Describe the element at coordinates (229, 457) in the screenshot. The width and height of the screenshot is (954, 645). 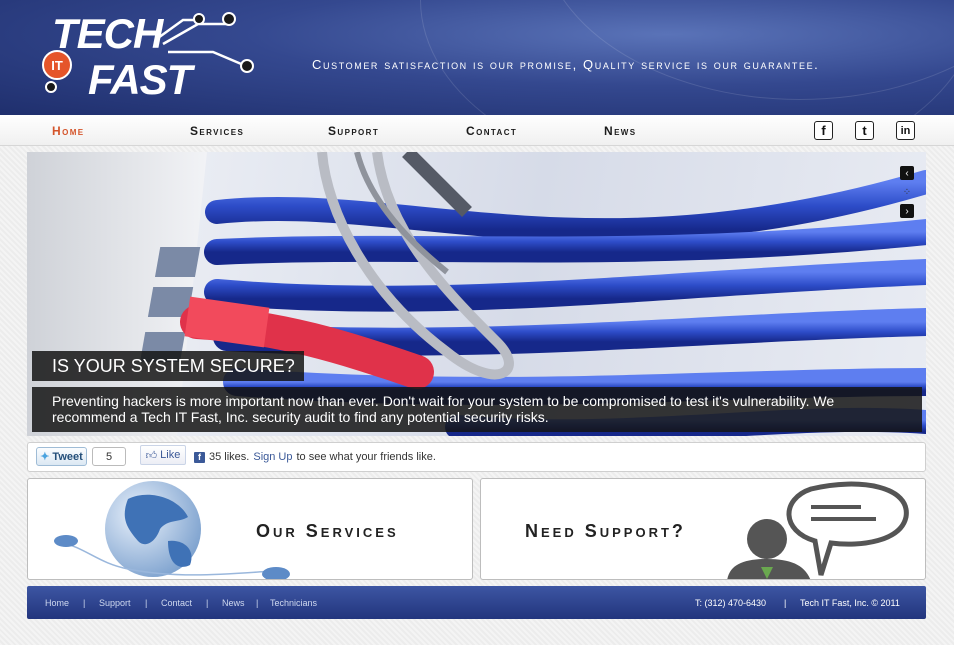
I see `like-count-text: 35 likes.` at that location.